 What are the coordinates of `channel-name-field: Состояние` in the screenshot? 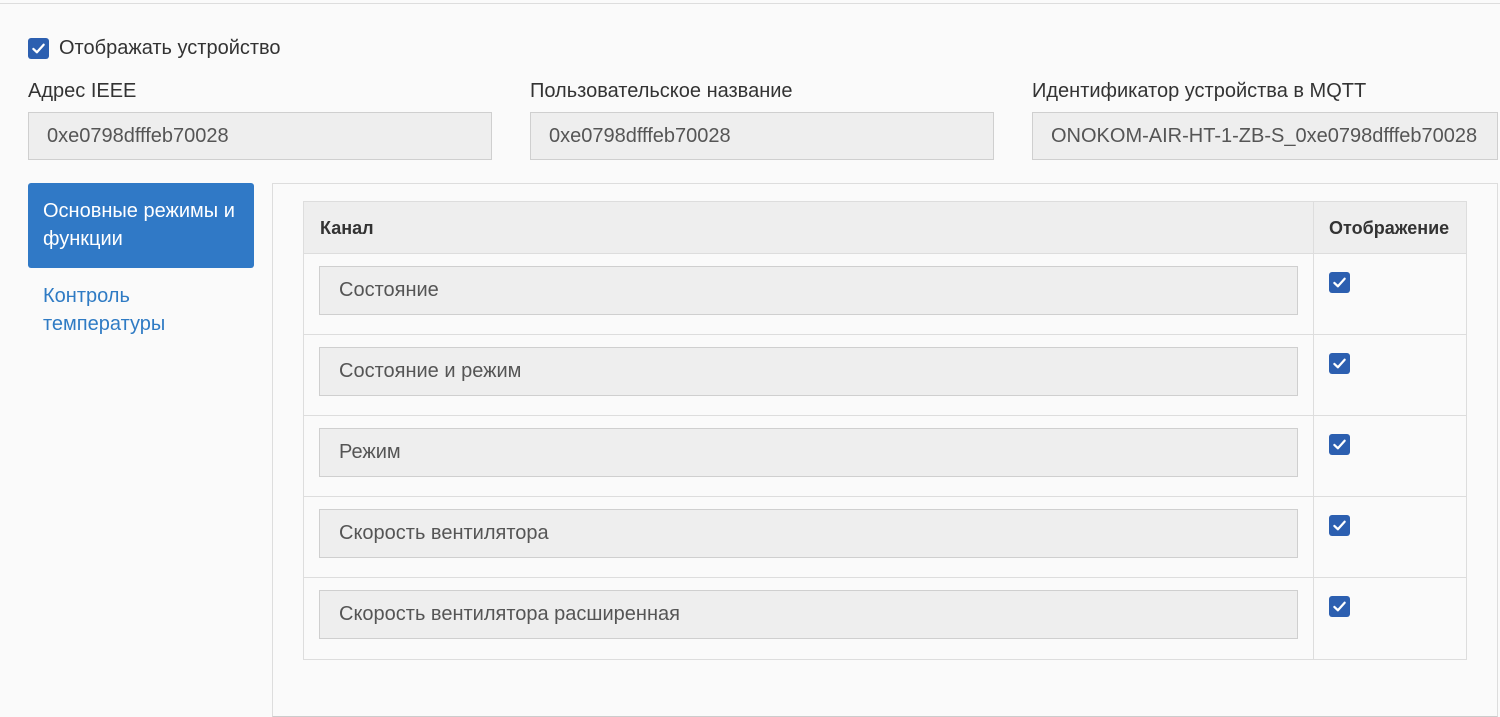 It's located at (808, 290).